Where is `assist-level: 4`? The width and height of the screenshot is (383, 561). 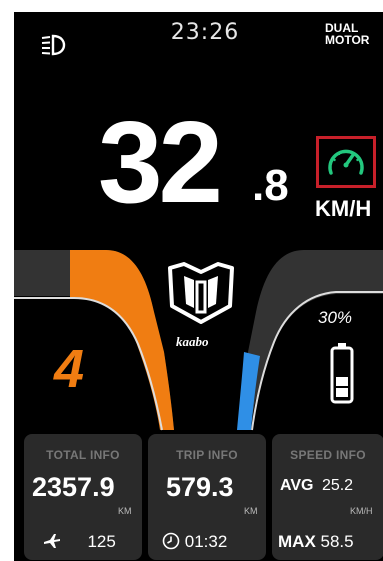 assist-level: 4 is located at coordinates (69, 369).